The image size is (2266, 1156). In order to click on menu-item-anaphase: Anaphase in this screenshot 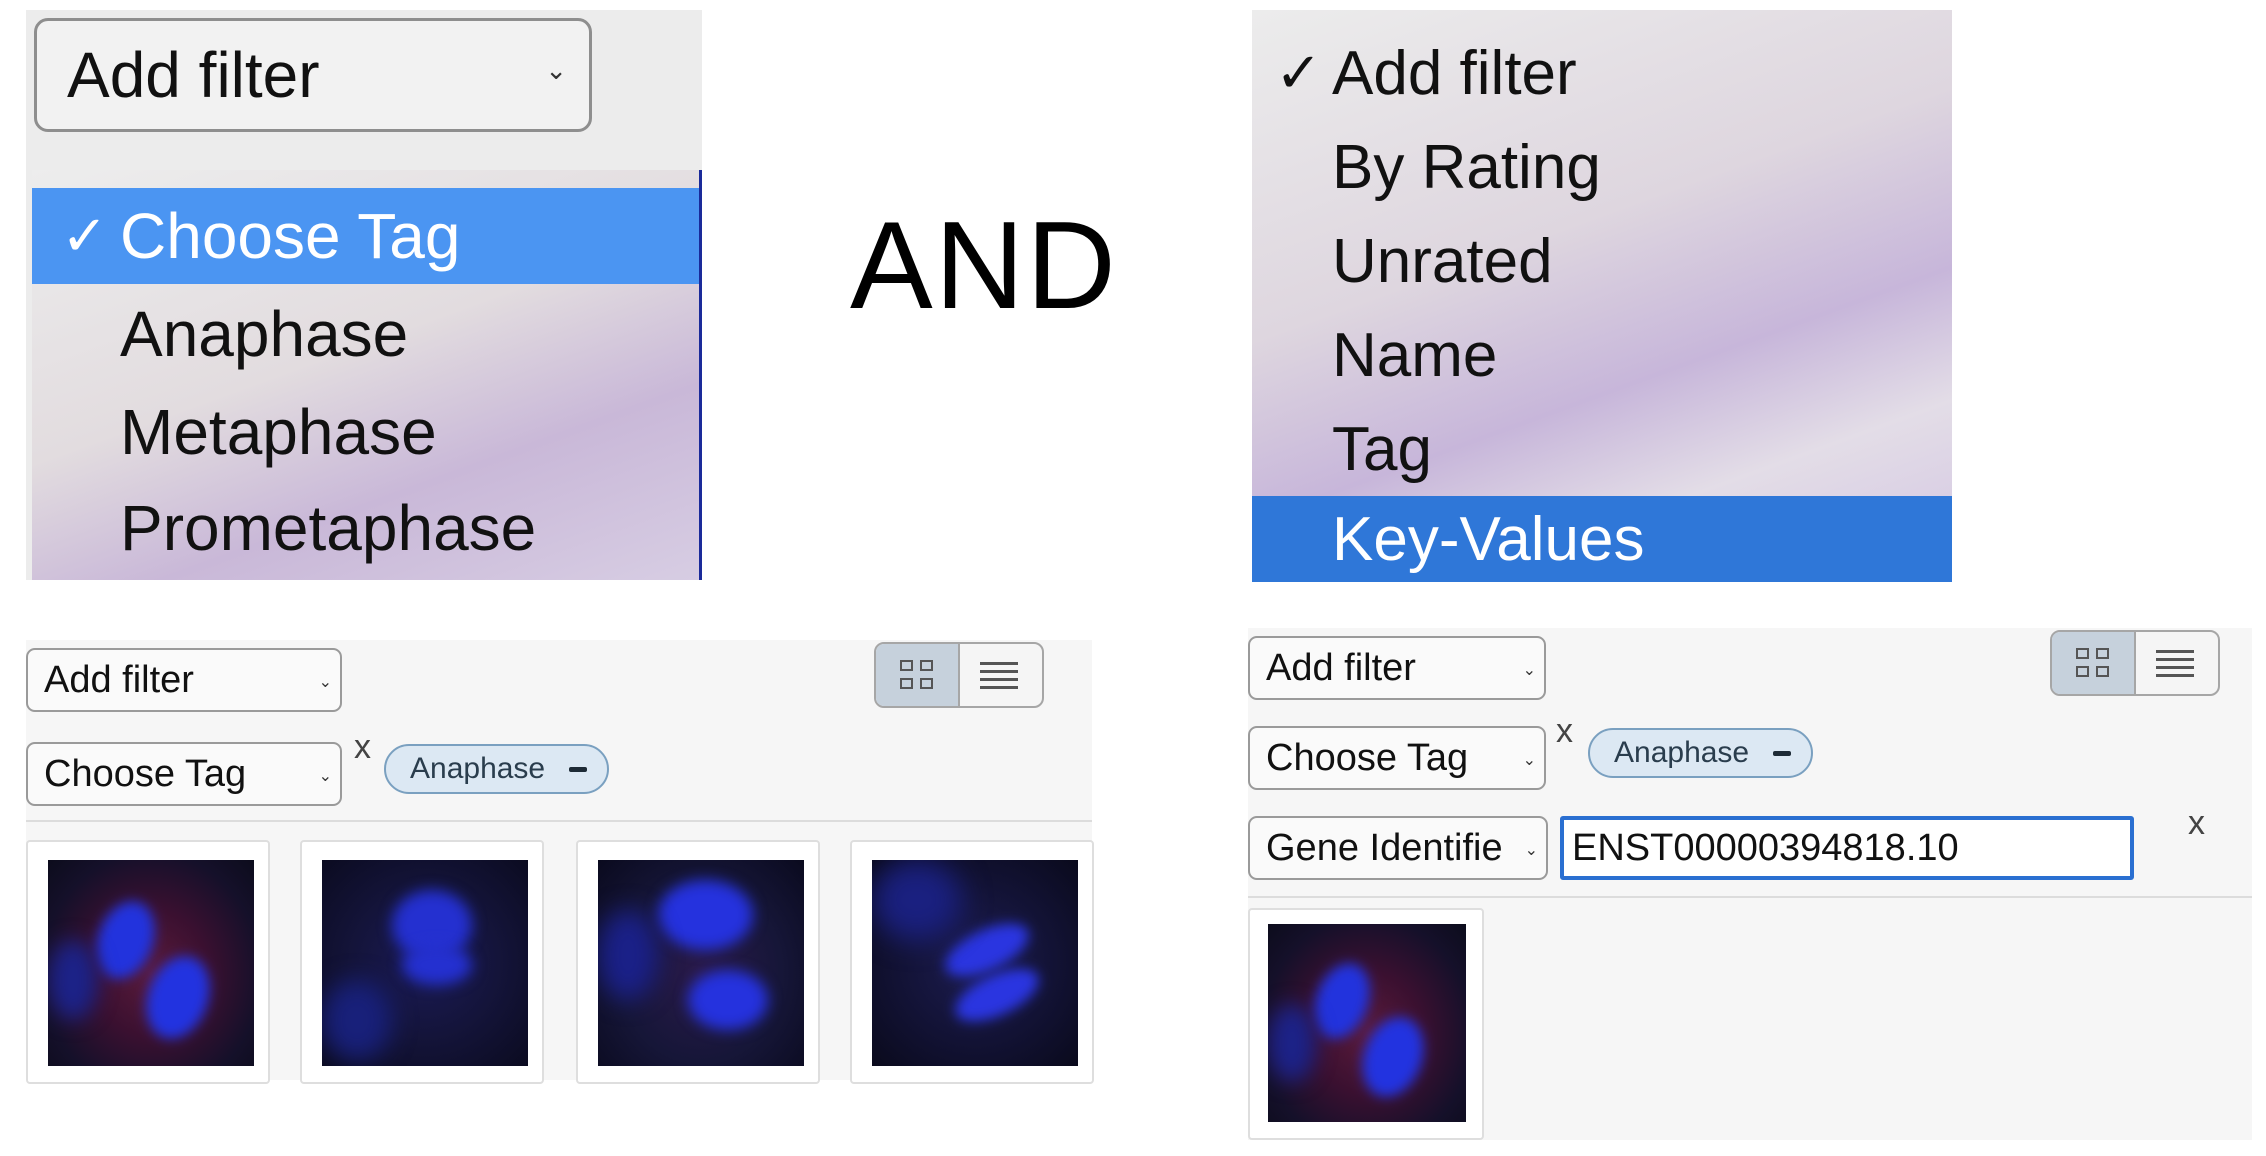, I will do `click(365, 334)`.